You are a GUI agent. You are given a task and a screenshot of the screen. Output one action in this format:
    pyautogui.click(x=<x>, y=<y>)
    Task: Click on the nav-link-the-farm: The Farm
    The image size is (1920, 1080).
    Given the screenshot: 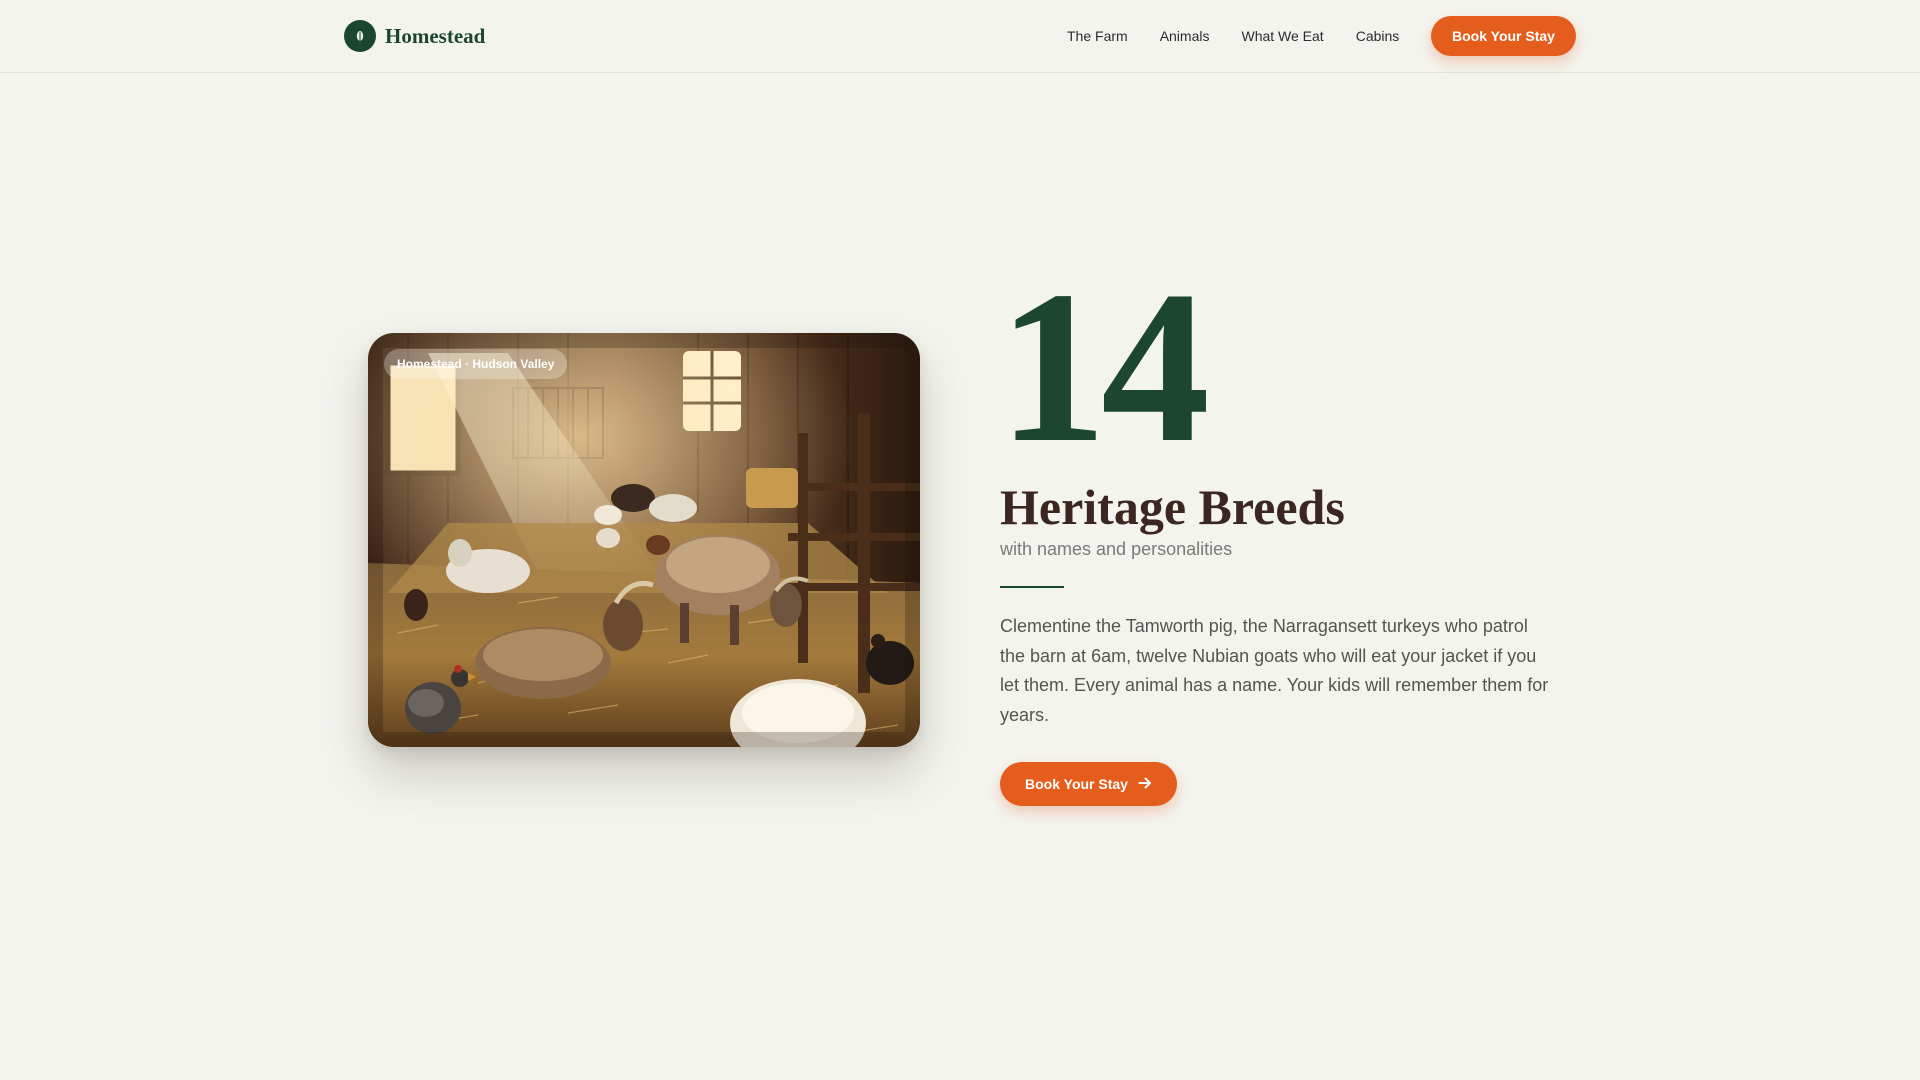 What is the action you would take?
    pyautogui.click(x=1097, y=36)
    